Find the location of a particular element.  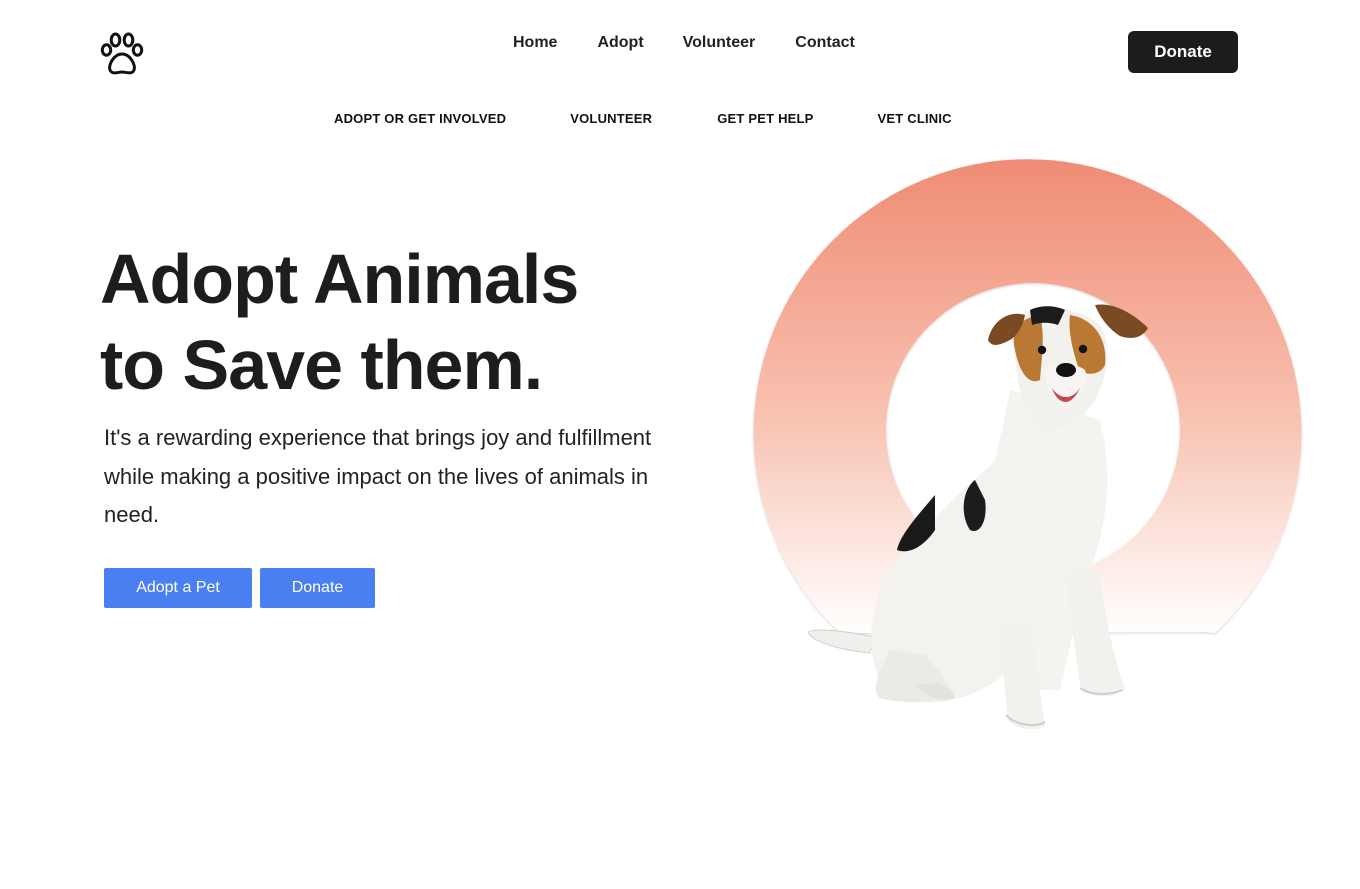

nav-volunteer: Volunteer is located at coordinates (719, 43).